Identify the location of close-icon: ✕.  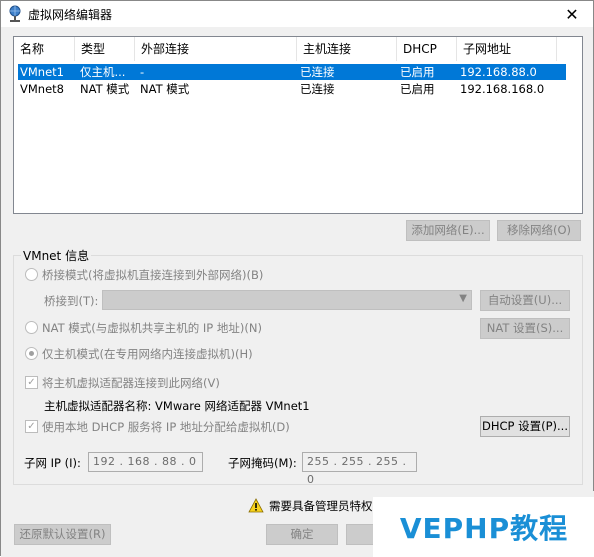
(572, 14).